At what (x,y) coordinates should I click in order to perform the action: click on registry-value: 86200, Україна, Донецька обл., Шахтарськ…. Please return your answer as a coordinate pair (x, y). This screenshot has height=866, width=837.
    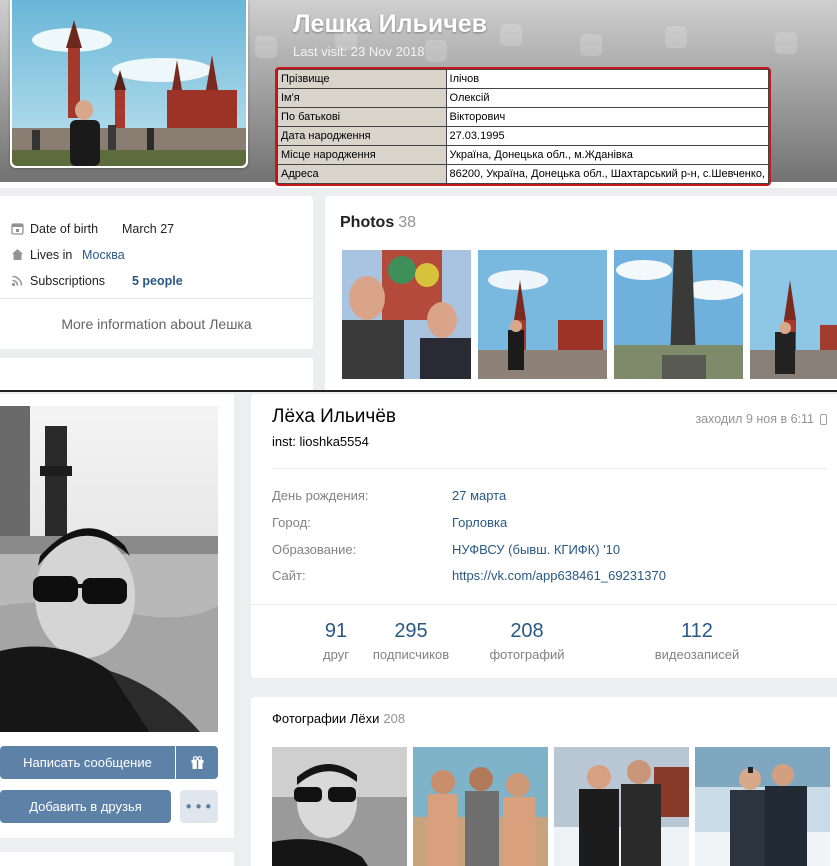
    Looking at the image, I should click on (607, 174).